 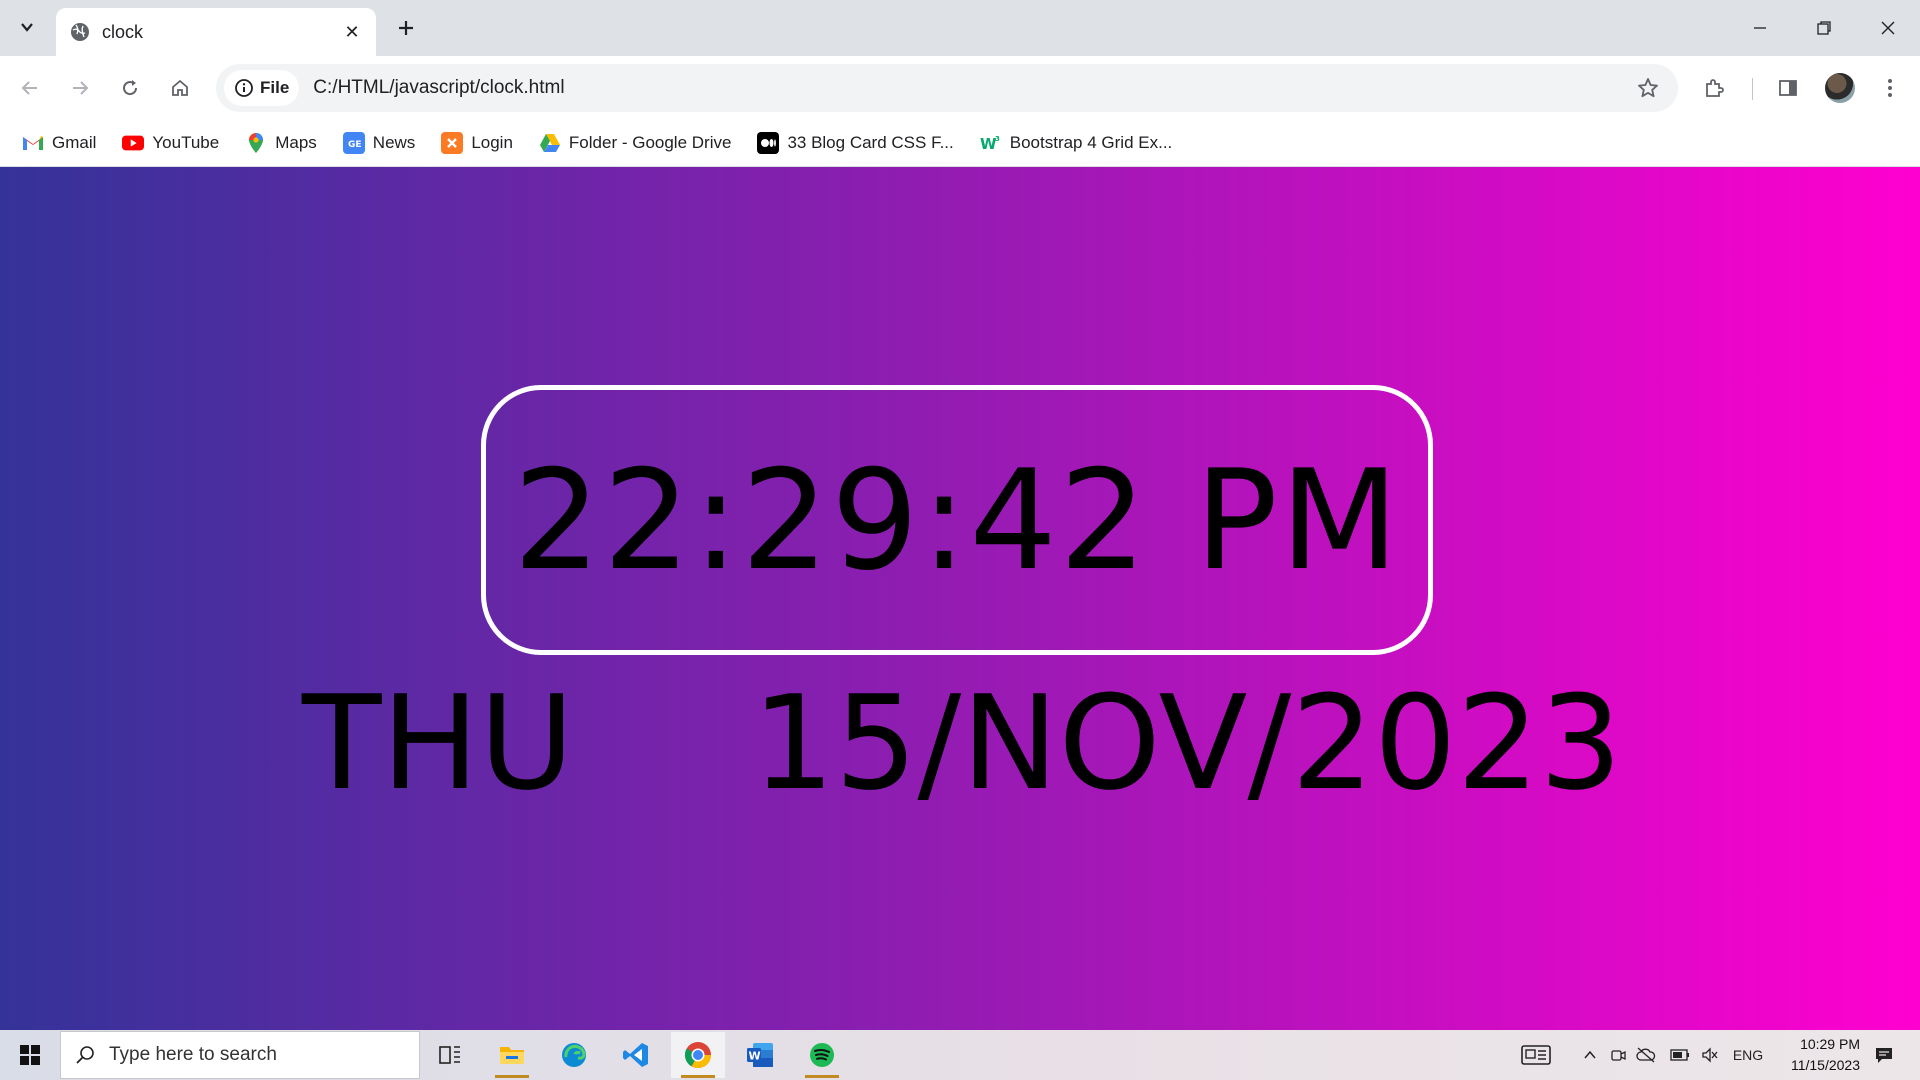 I want to click on forward-button, so click(x=80, y=88).